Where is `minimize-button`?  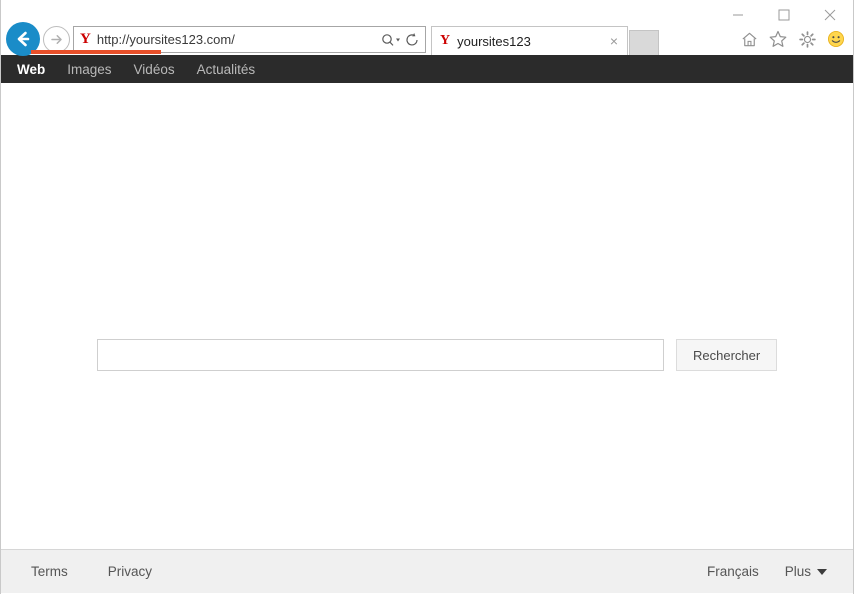 minimize-button is located at coordinates (738, 15).